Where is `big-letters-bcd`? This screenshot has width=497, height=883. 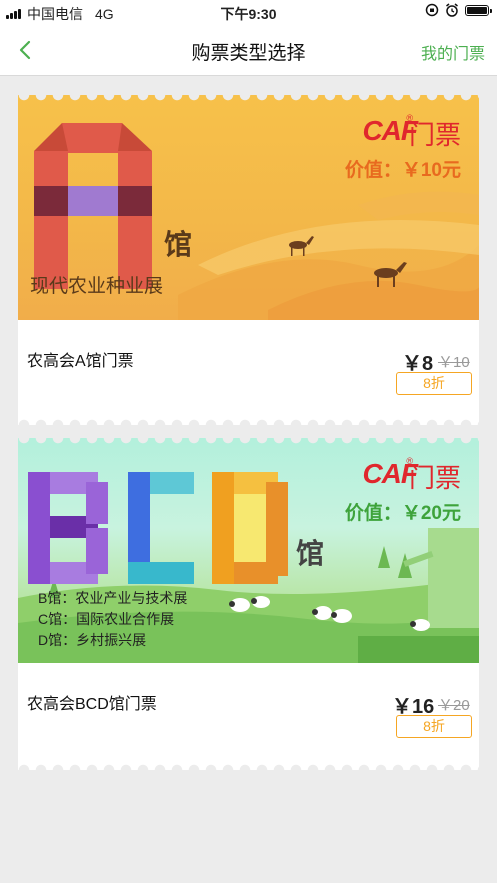
big-letters-bcd is located at coordinates (158, 528).